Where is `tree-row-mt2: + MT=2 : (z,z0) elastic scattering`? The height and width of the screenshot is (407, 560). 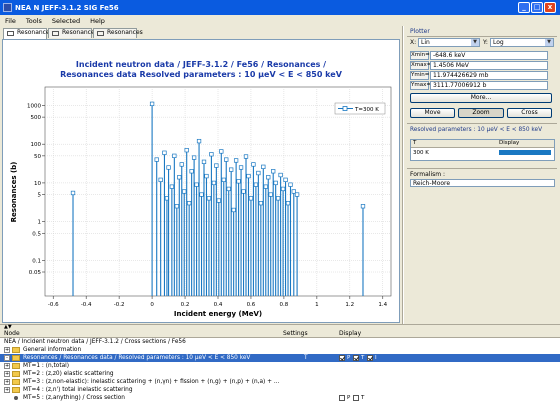
tree-row-mt2: + MT=2 : (z,z0) elastic scattering is located at coordinates (201, 374).